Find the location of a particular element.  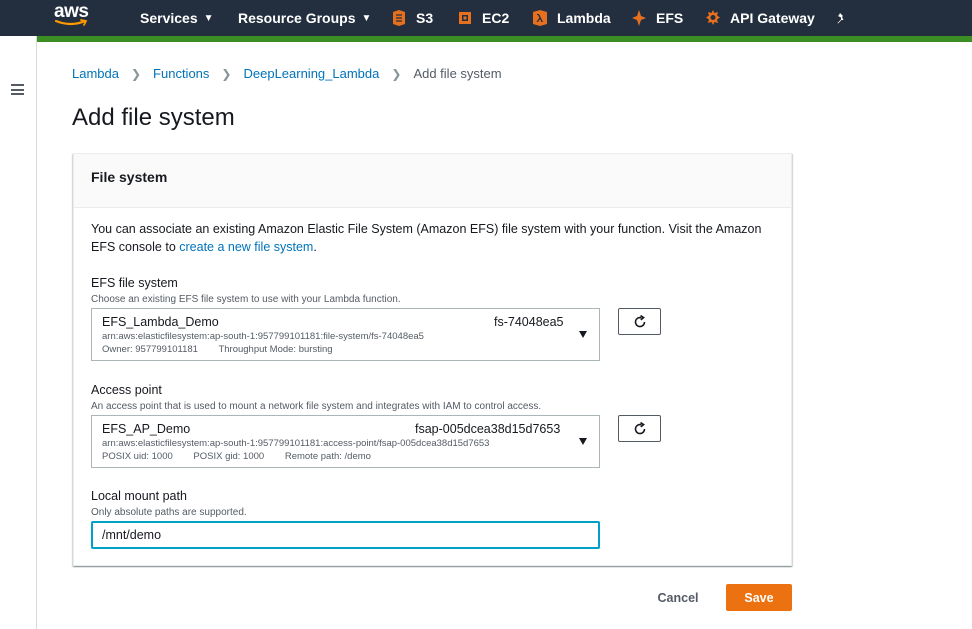

accent-bar is located at coordinates (504, 39).